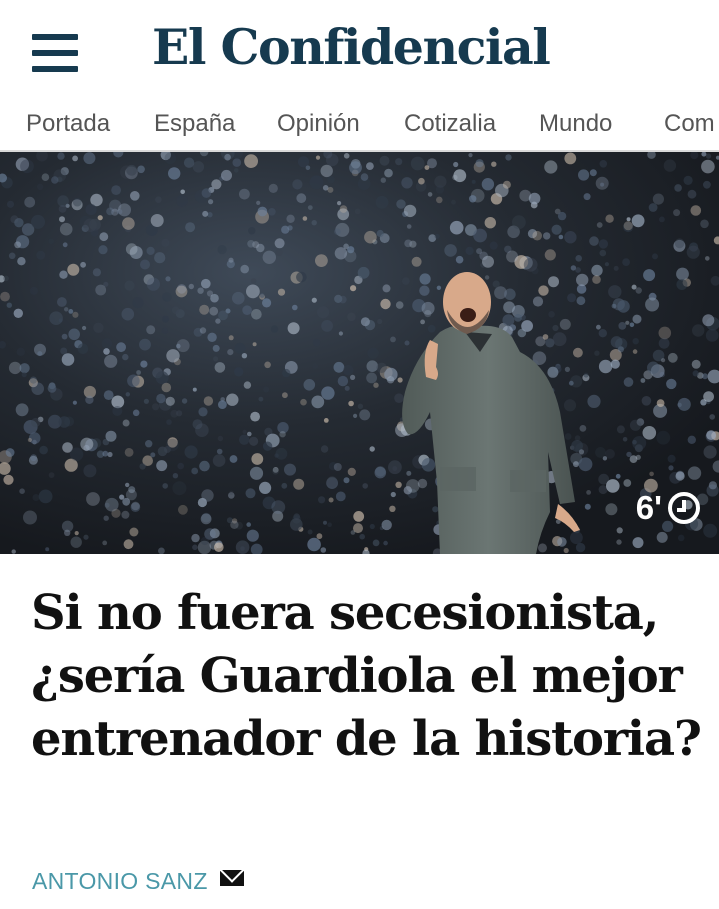 This screenshot has width=719, height=909. I want to click on site-logo: El Confidencial, so click(351, 47).